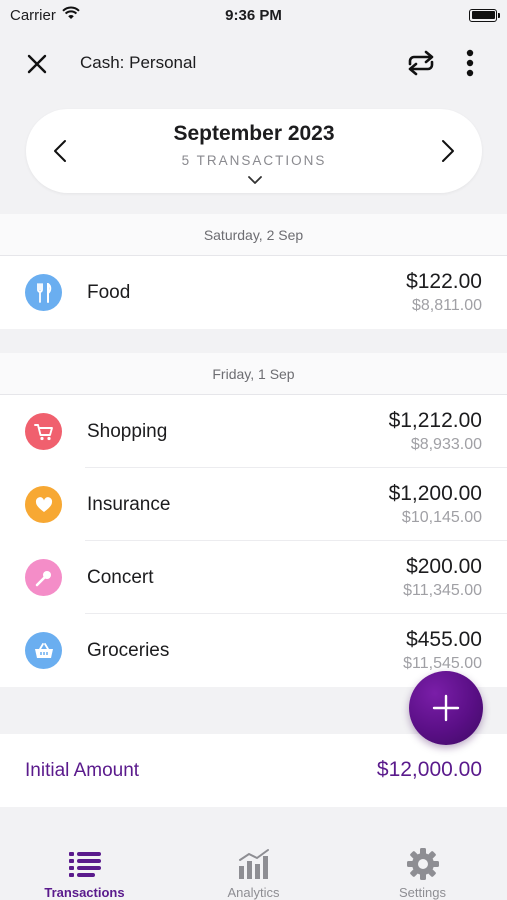  I want to click on transaction-row: Food $122.00 $8,811.00, so click(253, 292).